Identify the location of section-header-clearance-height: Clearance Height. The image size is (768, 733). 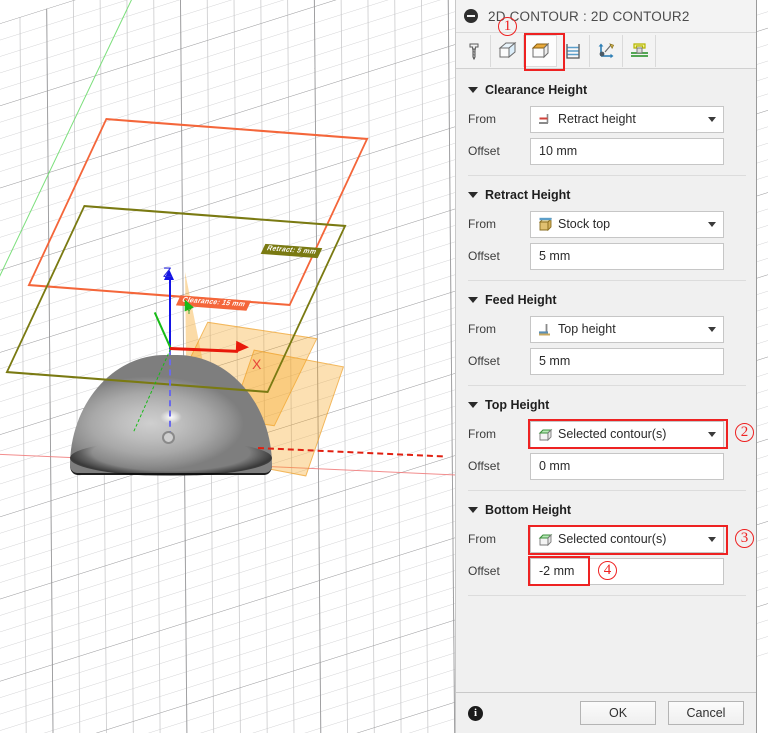
(607, 90).